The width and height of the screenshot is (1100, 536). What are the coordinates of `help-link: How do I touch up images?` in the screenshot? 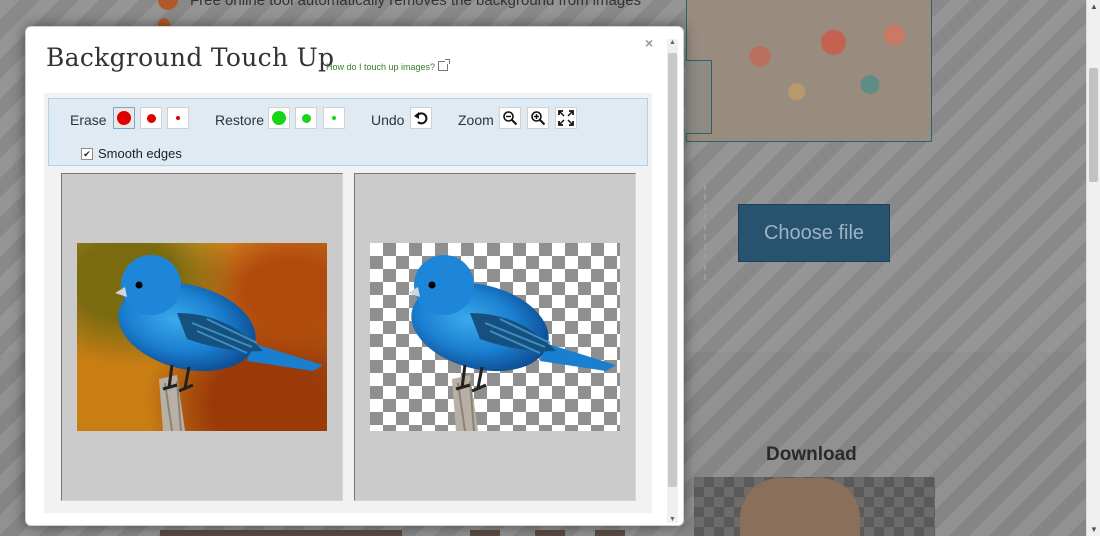 It's located at (388, 65).